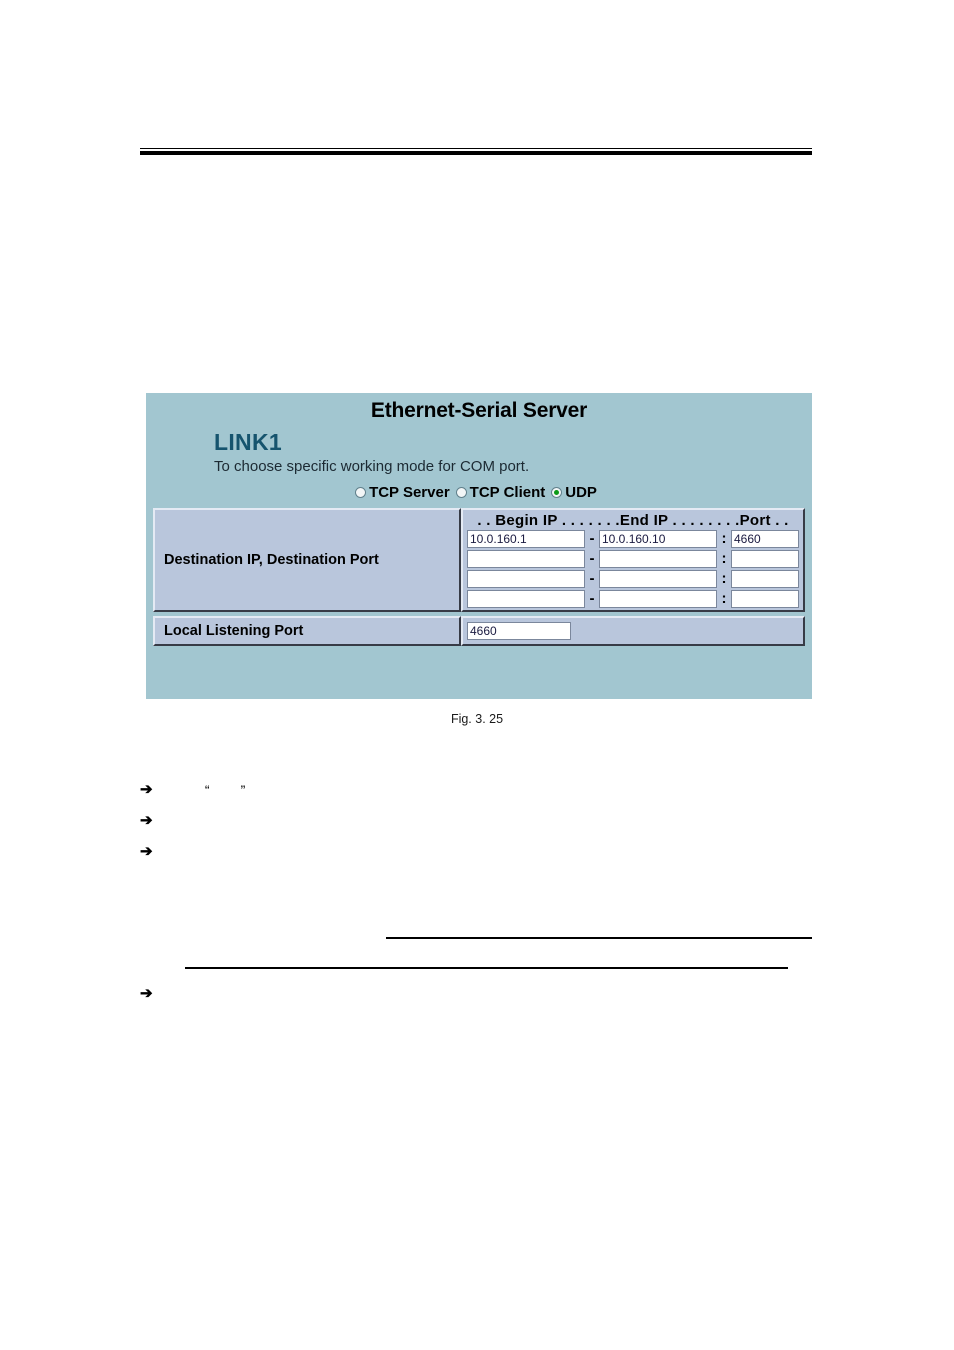 The width and height of the screenshot is (954, 1350). What do you see at coordinates (765, 539) in the screenshot?
I see `port-input-1: 4660` at bounding box center [765, 539].